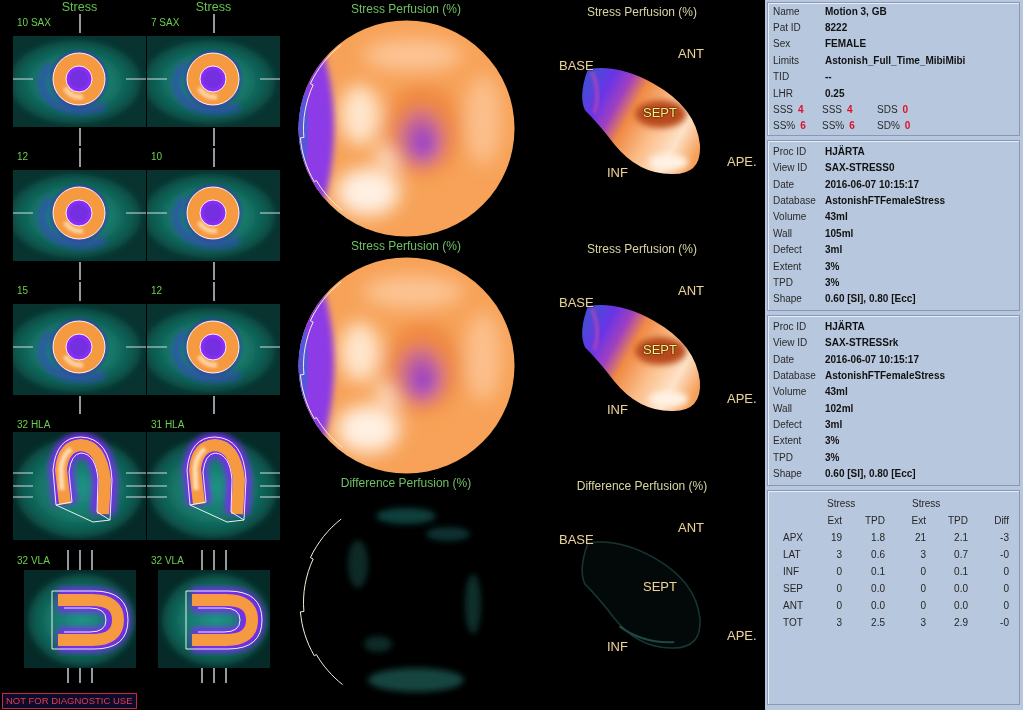 This screenshot has height=710, width=1023. Describe the element at coordinates (887, 110) in the screenshot. I see `score-label: SDS` at that location.